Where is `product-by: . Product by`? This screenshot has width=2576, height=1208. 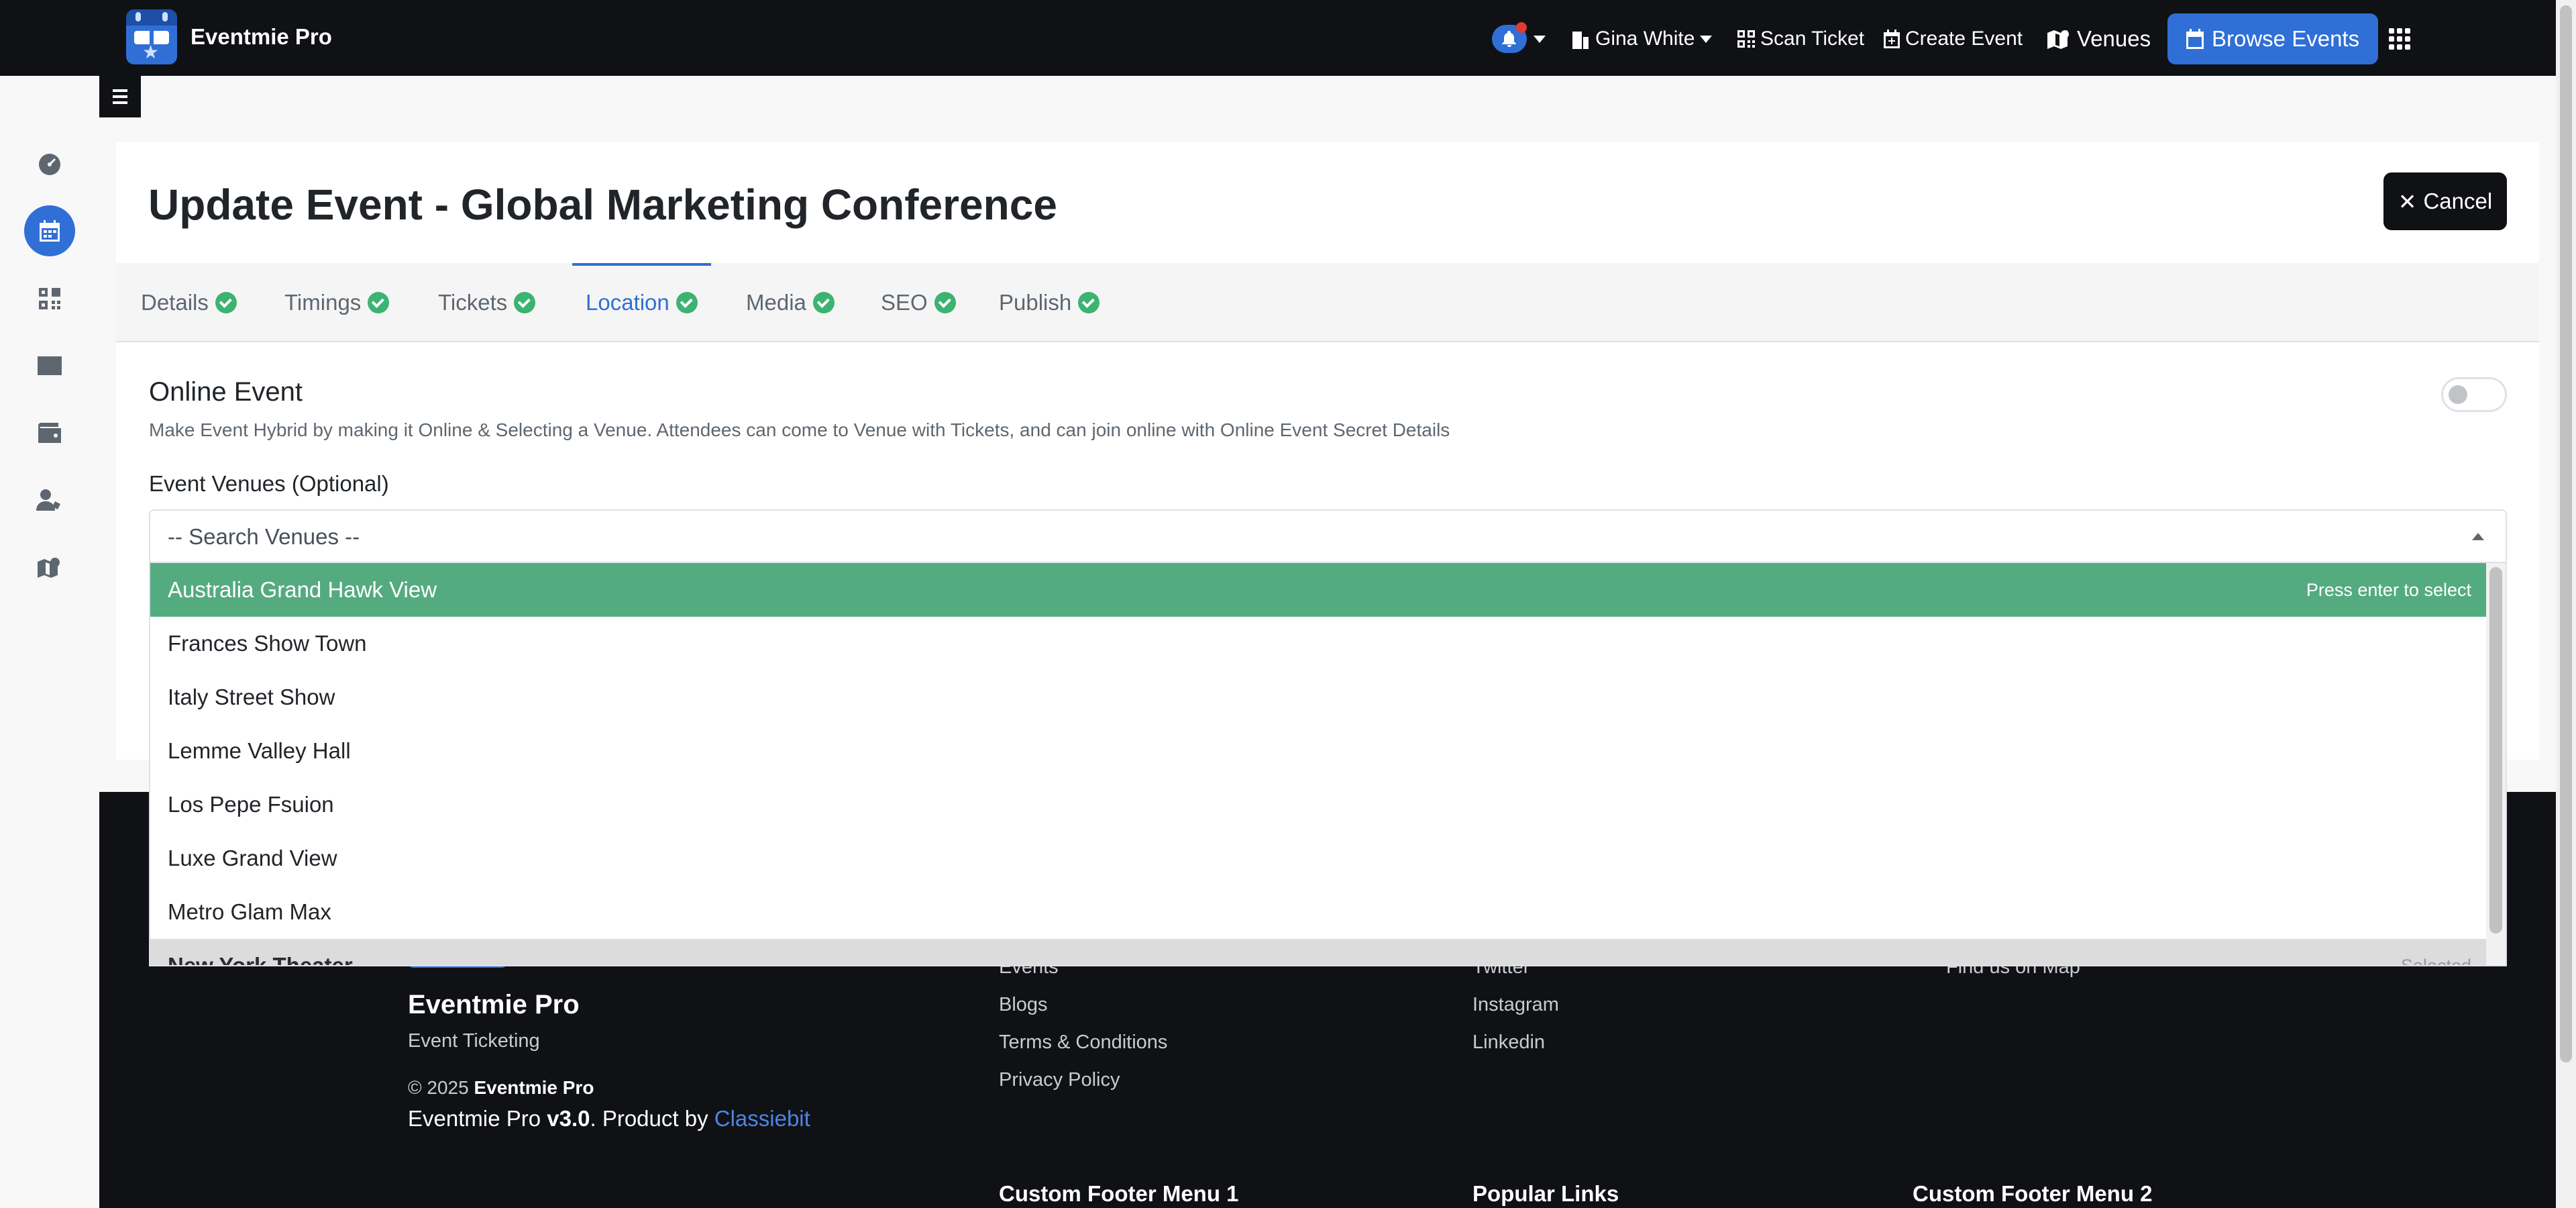
product-by: . Product by is located at coordinates (652, 1118).